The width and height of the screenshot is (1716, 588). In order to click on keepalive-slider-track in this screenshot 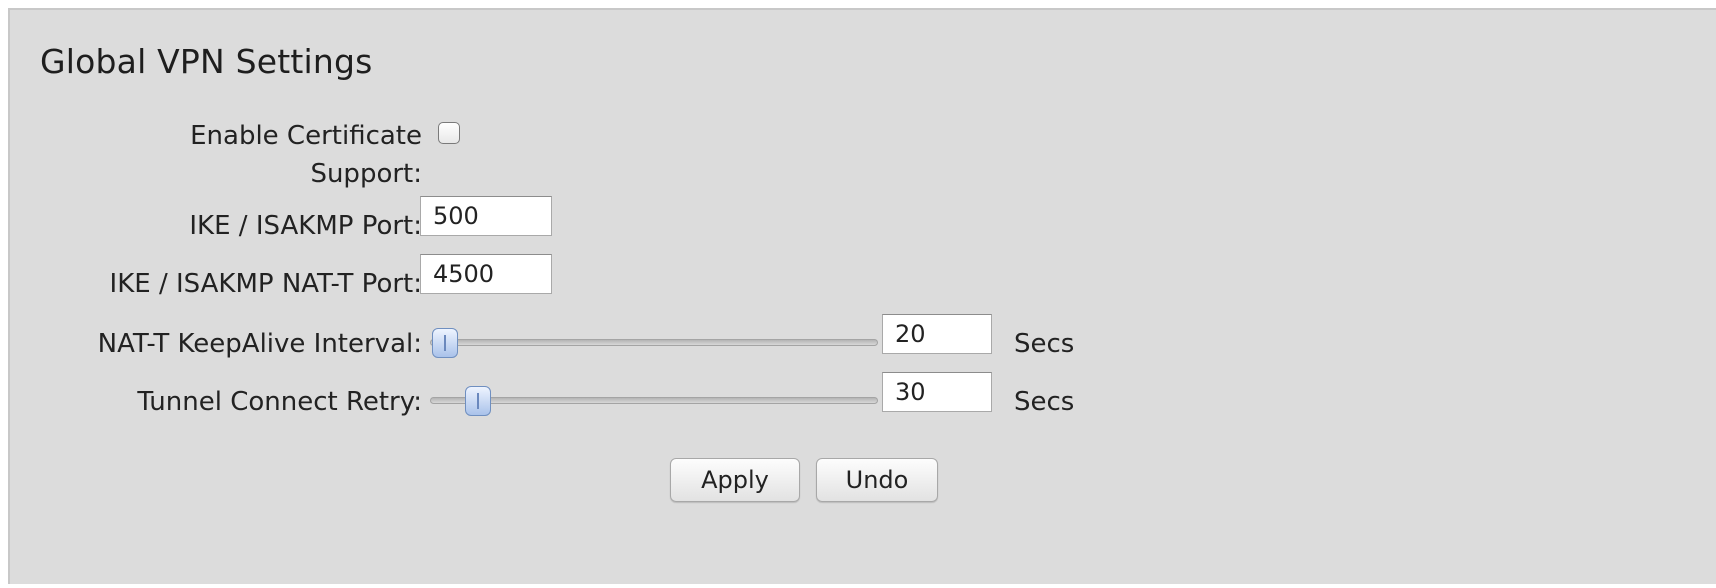, I will do `click(654, 342)`.